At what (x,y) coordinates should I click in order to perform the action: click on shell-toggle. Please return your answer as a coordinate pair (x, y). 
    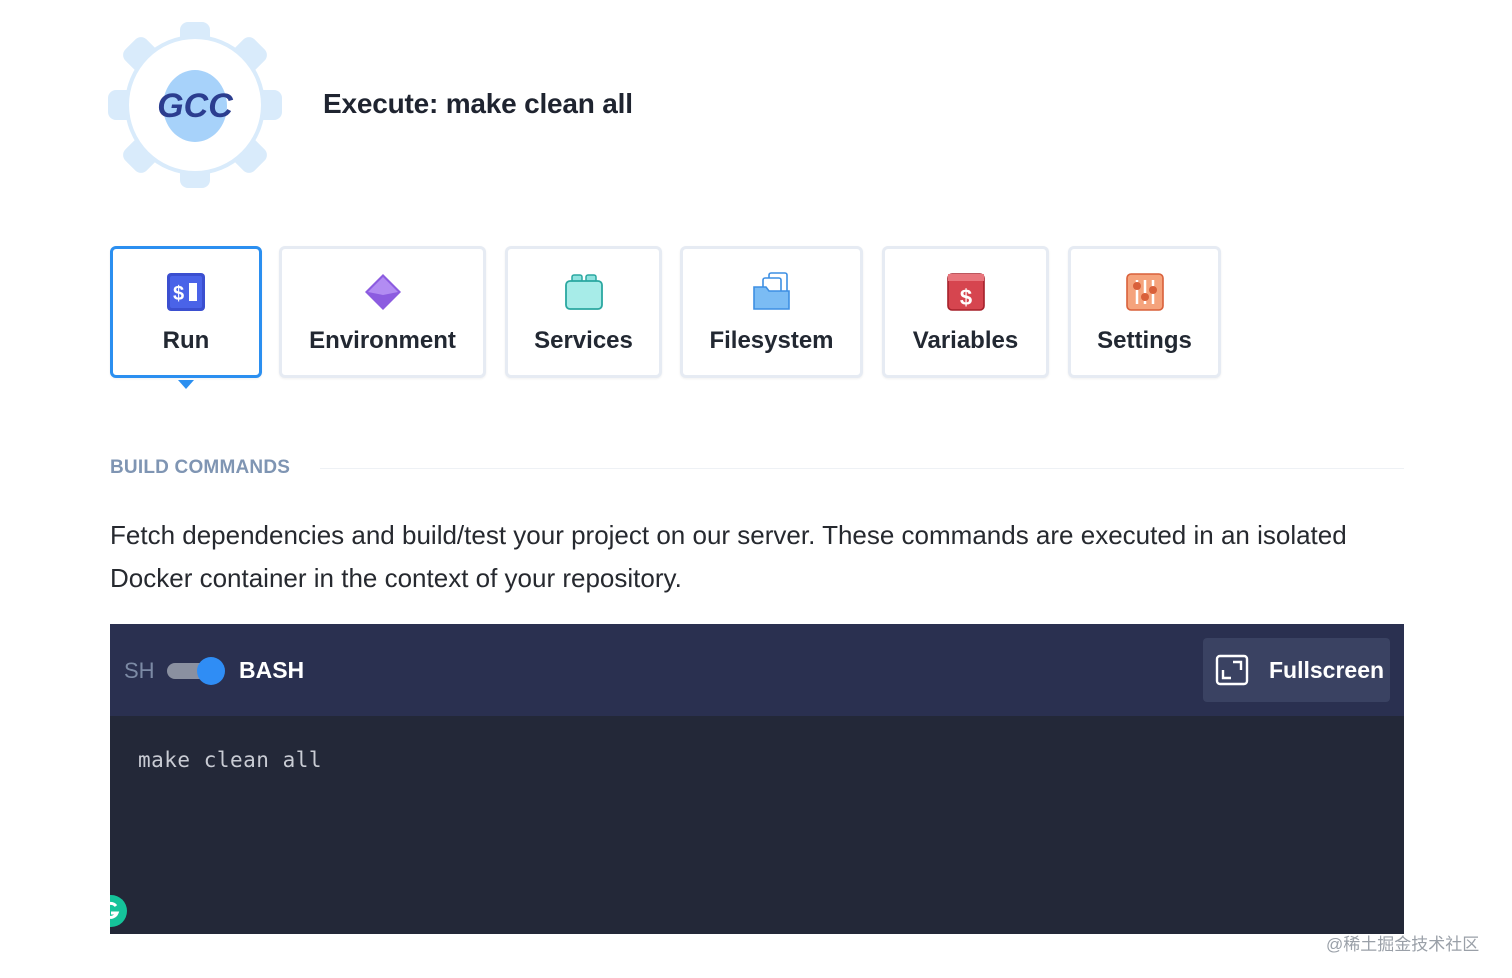
    Looking at the image, I should click on (197, 671).